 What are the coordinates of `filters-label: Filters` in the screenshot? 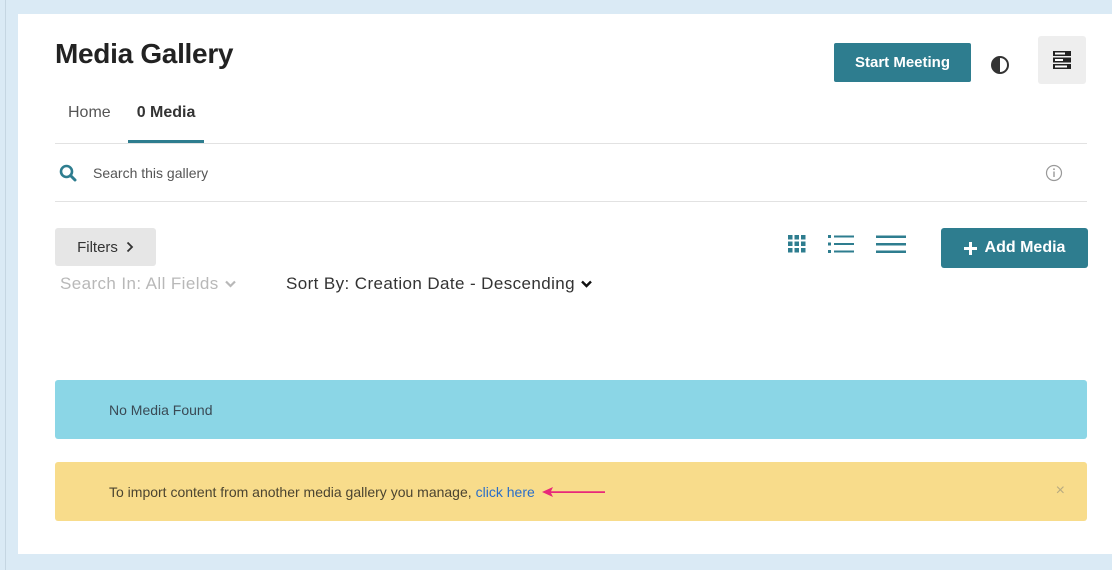 It's located at (97, 247).